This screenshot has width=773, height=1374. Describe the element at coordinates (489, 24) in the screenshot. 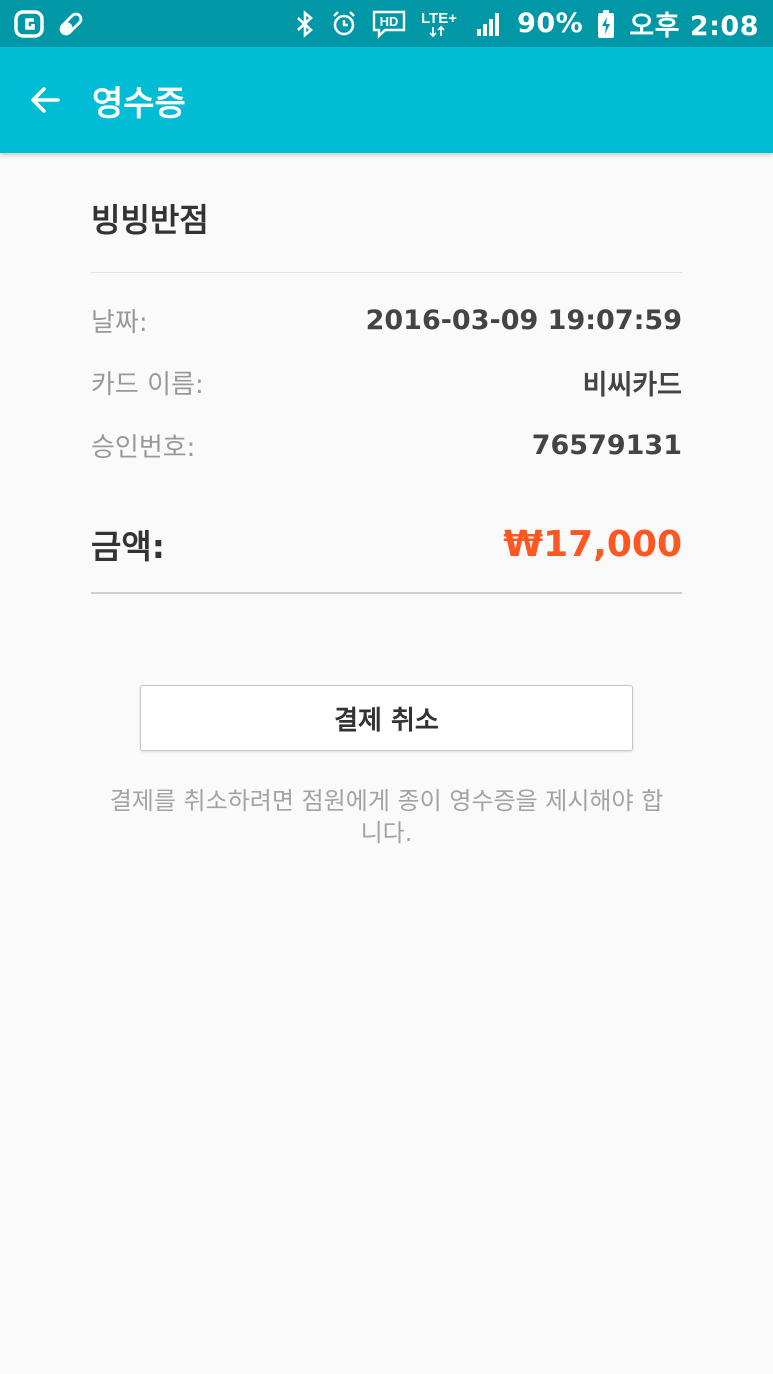

I see `signal-icon` at that location.